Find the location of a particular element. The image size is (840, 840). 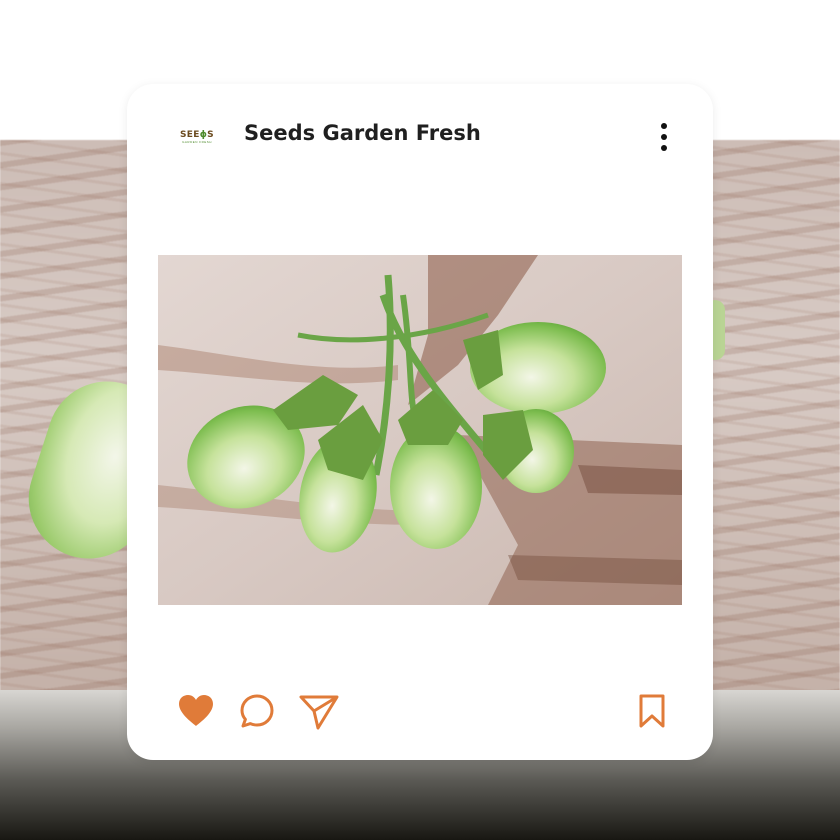

bookmark-icon is located at coordinates (652, 711).